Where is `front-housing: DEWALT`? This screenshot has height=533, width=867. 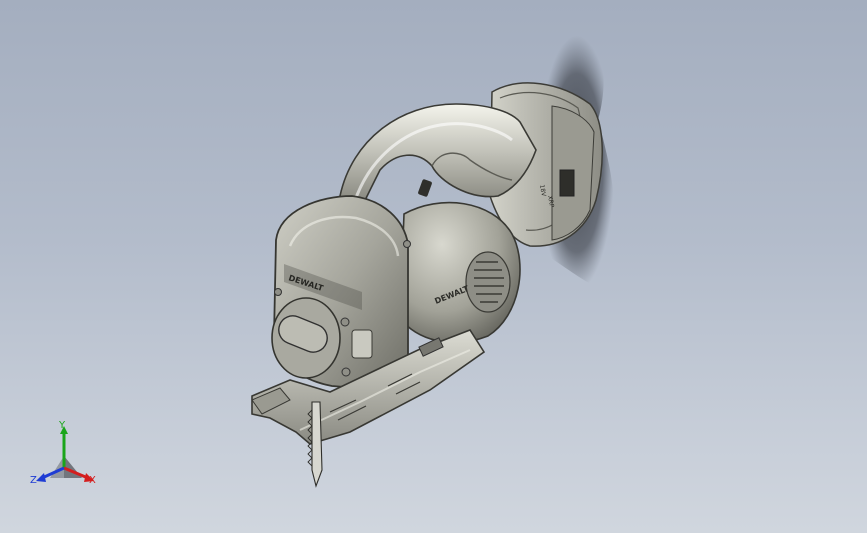
front-housing: DEWALT is located at coordinates (341, 291).